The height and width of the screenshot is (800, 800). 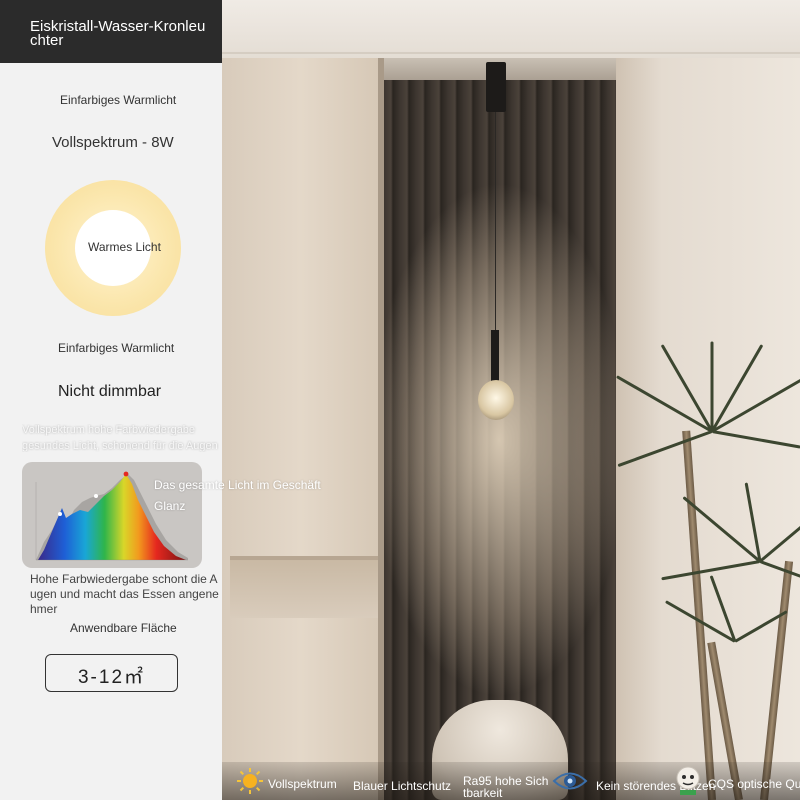 What do you see at coordinates (237, 485) in the screenshot?
I see `spectrum-overlay-line: Das gesamte Licht im Geschäft` at bounding box center [237, 485].